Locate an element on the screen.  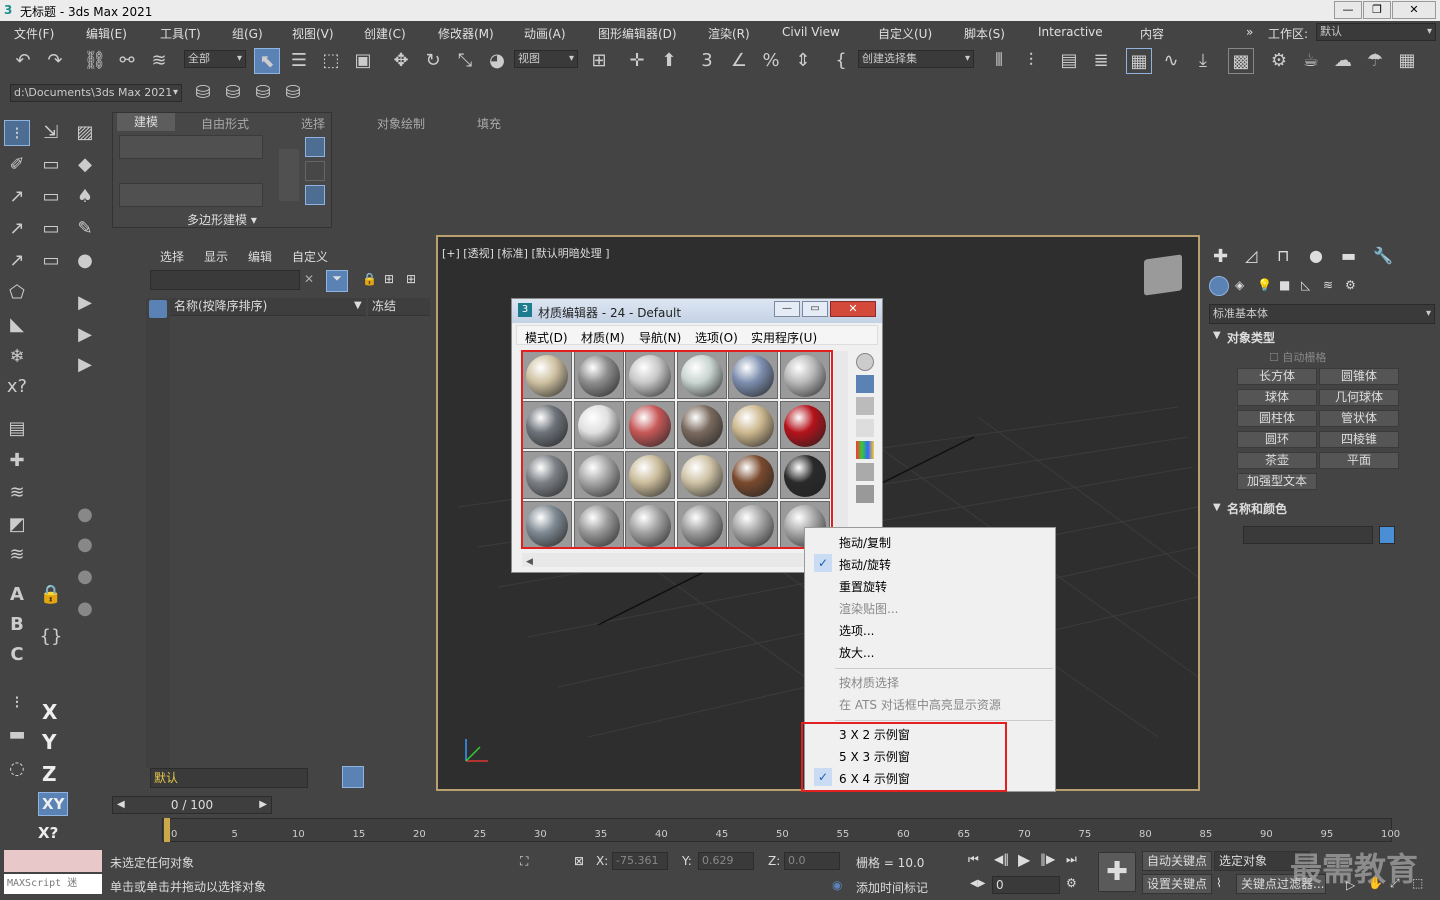
project-settings-icon: ⛁ is located at coordinates (293, 93).